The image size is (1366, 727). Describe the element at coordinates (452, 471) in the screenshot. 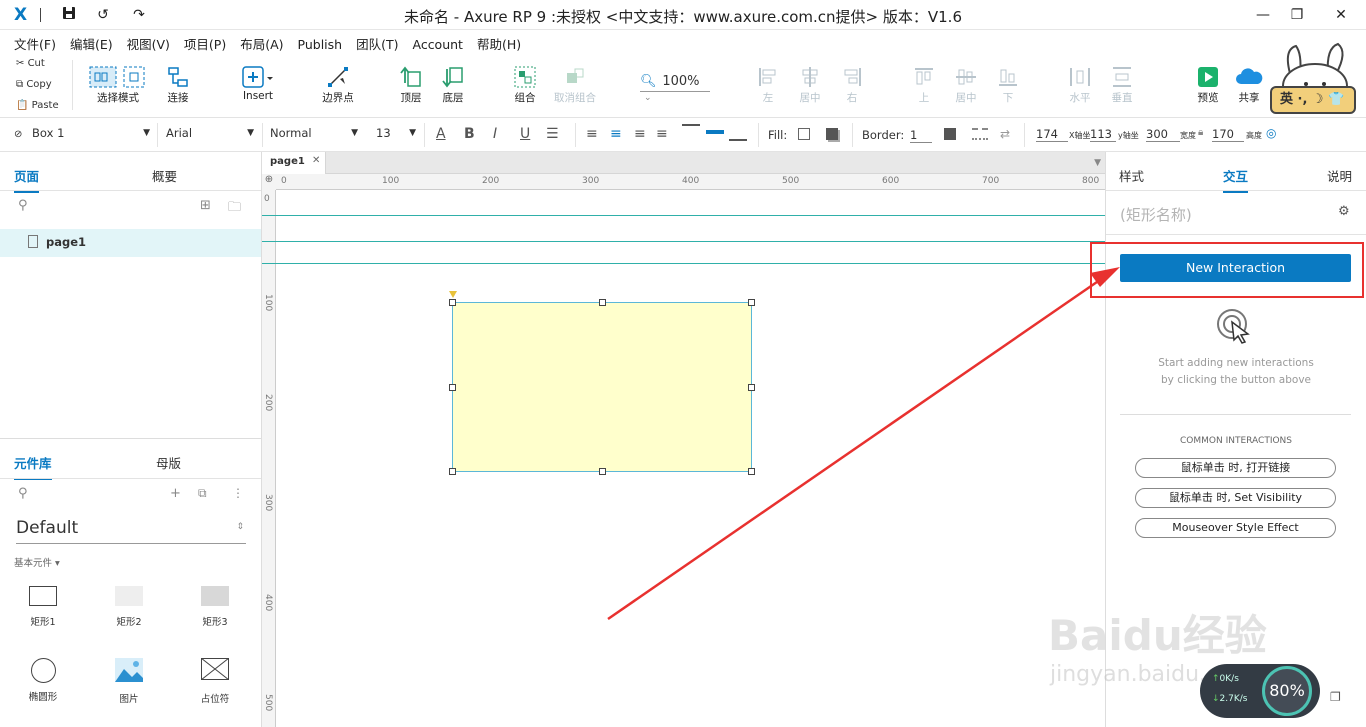

I see `resize-handle-sw` at that location.